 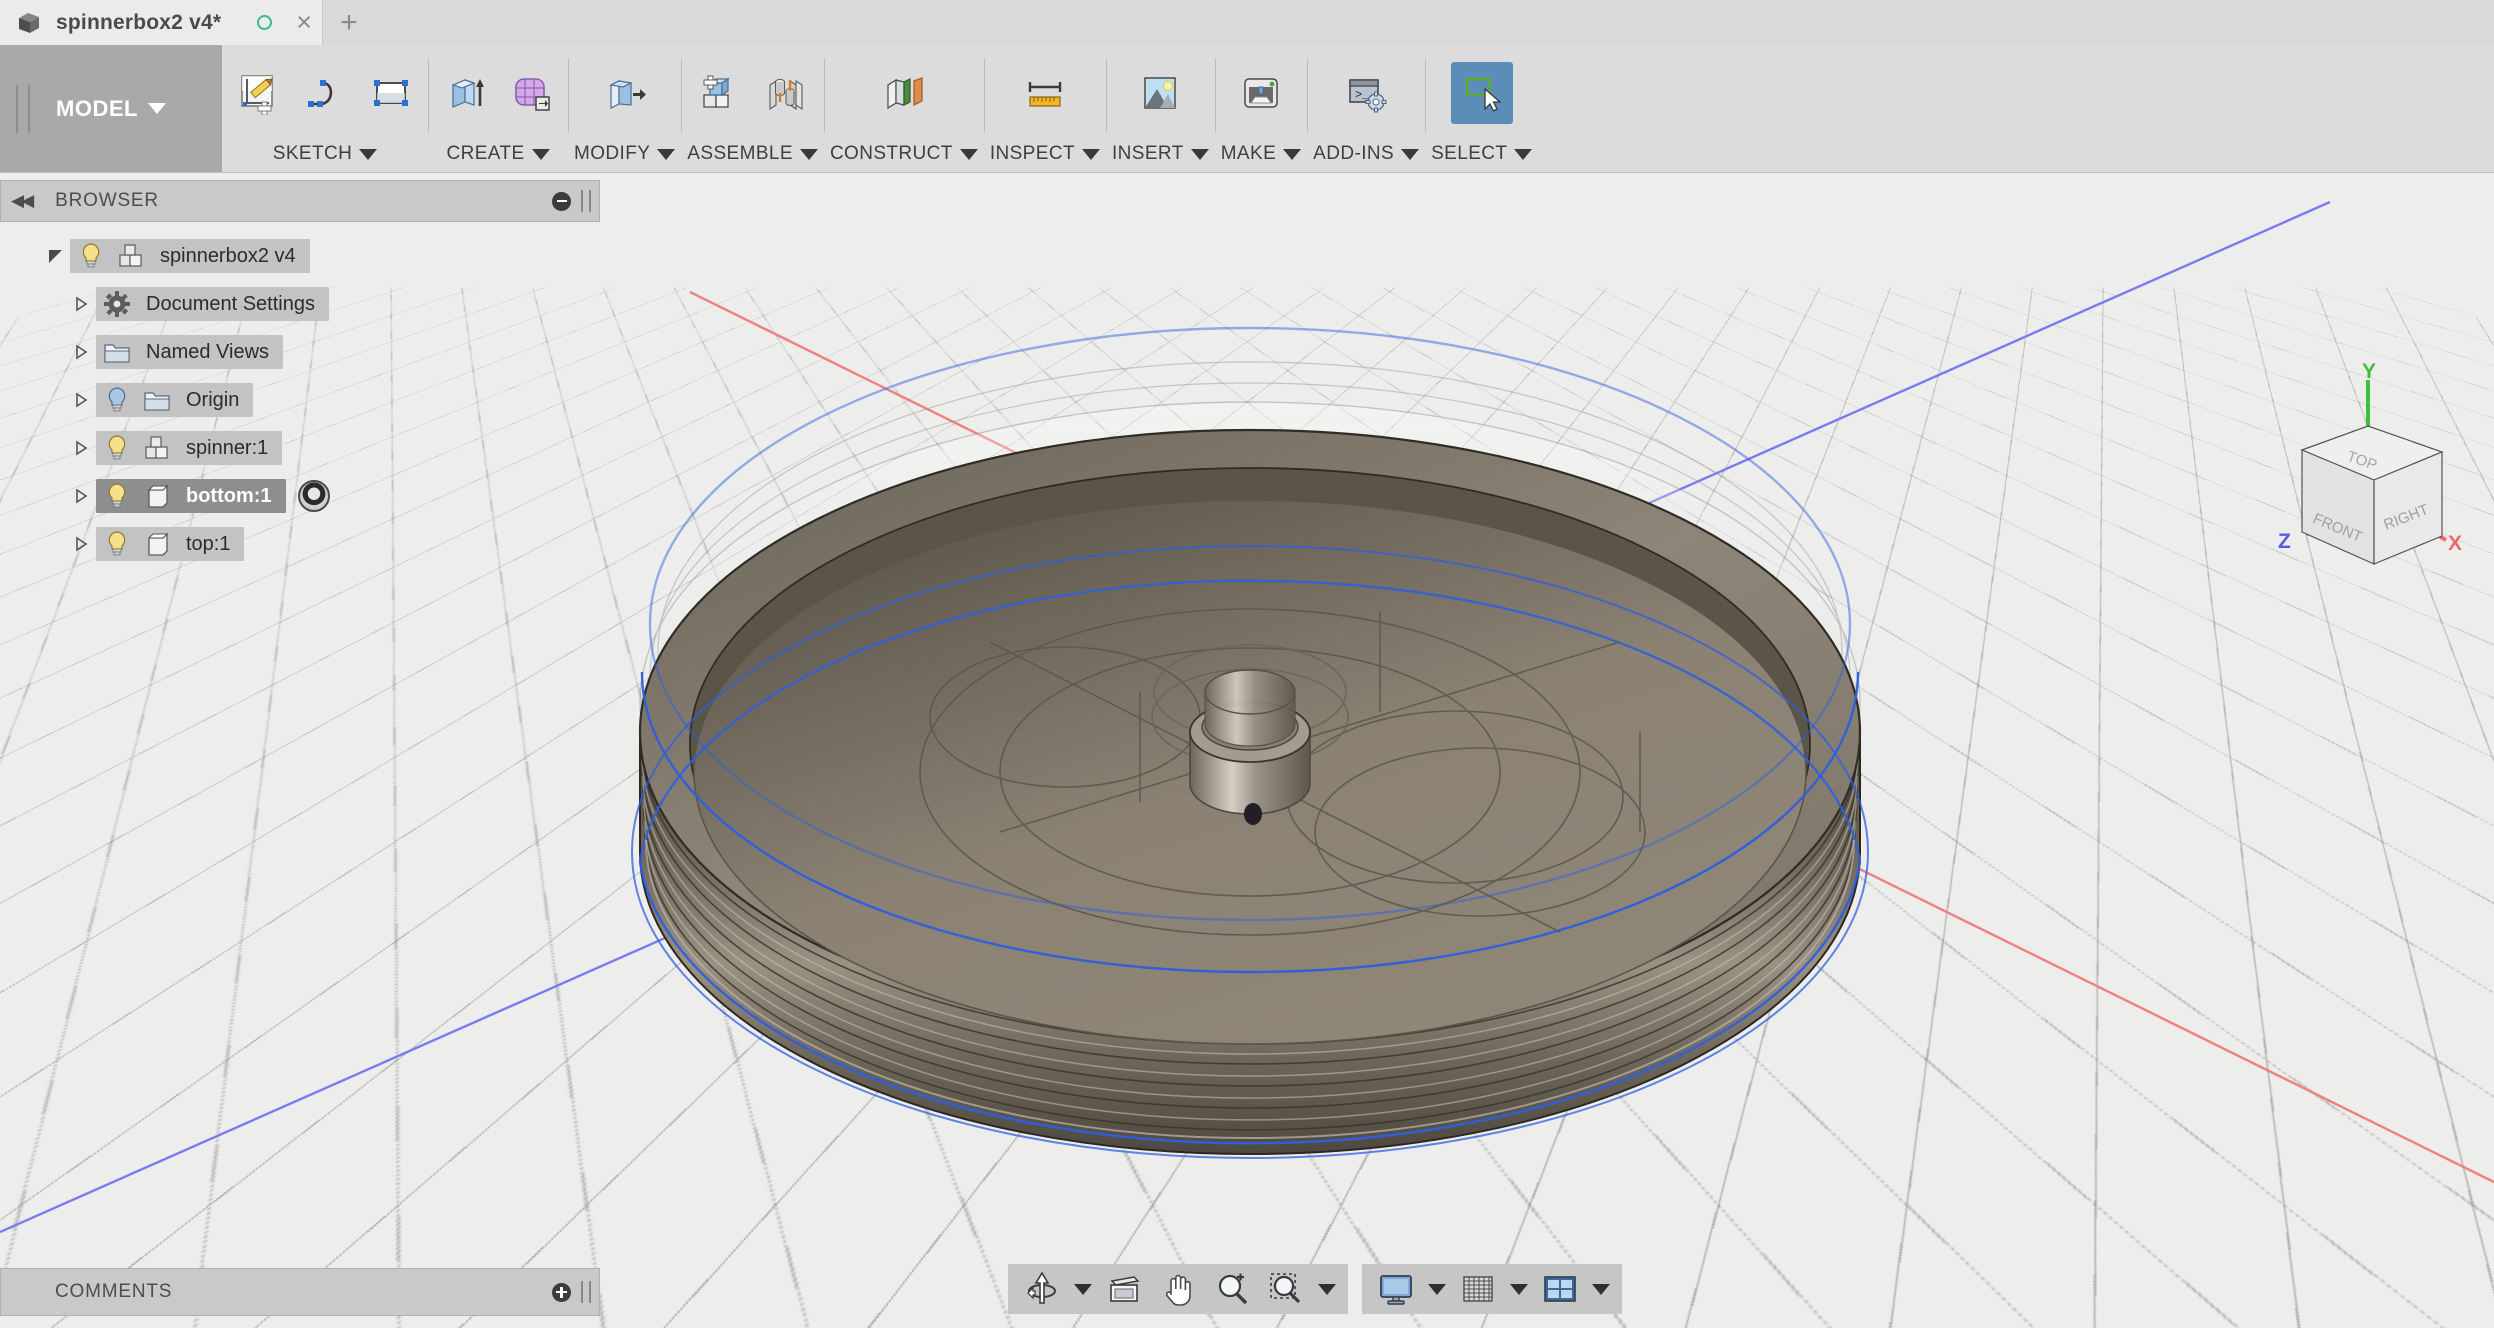 I want to click on tree-item-top: top:1, so click(x=170, y=544).